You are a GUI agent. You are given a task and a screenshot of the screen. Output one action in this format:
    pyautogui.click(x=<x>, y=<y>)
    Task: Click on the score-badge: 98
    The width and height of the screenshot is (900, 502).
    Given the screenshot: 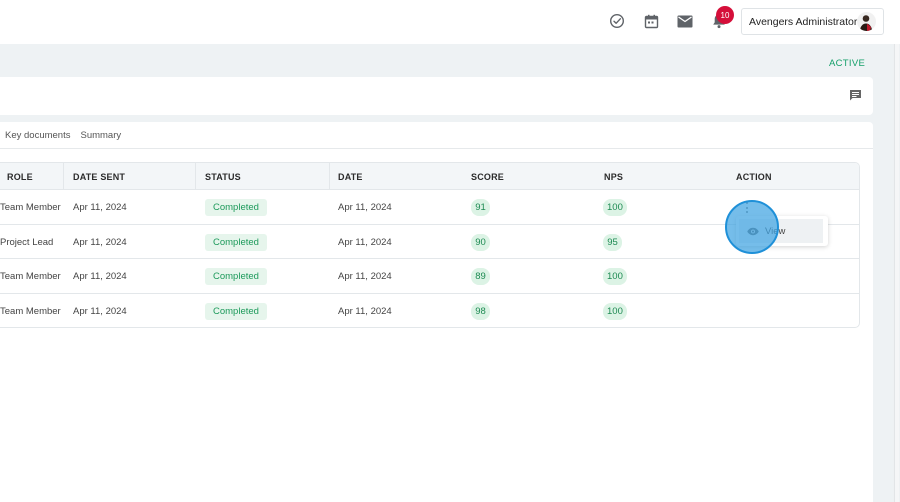 What is the action you would take?
    pyautogui.click(x=480, y=311)
    